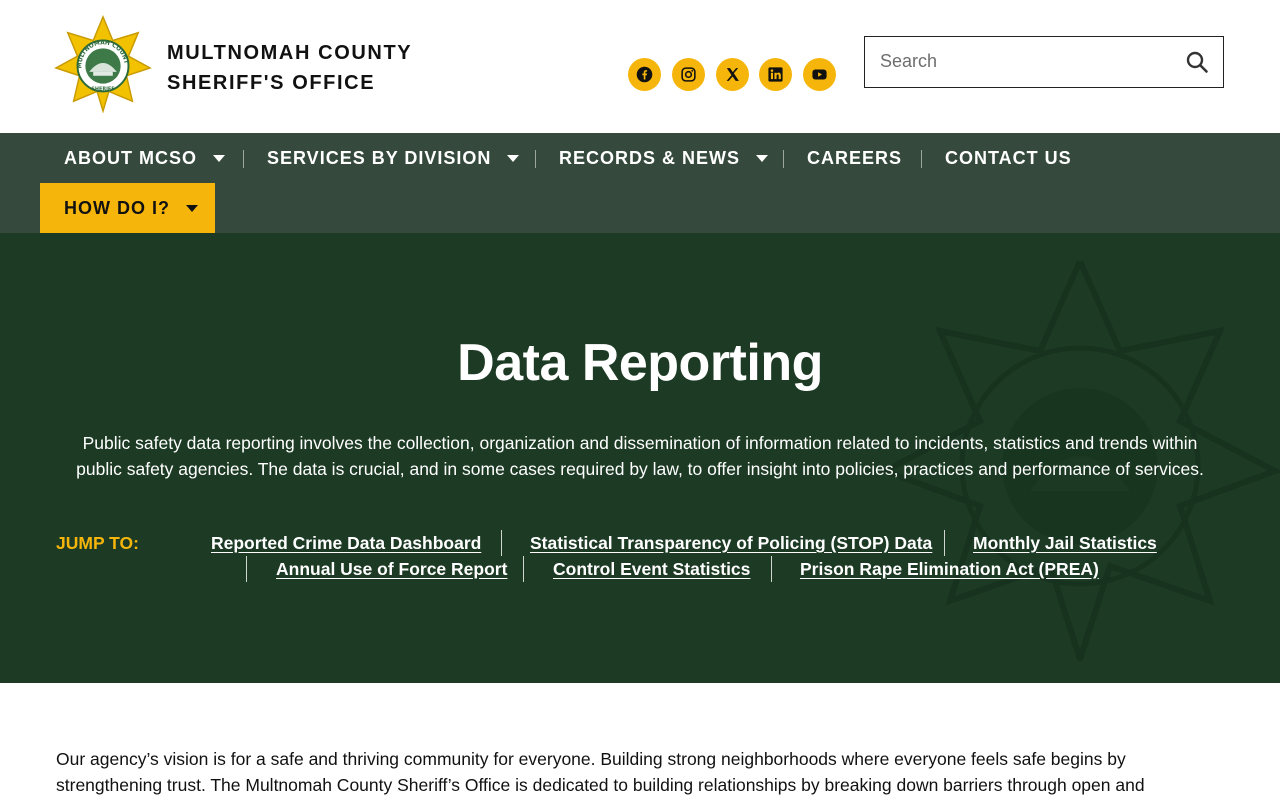 The width and height of the screenshot is (1280, 800). What do you see at coordinates (289, 68) in the screenshot?
I see `org-name: MULTNOMAH COUNTY SHERIFF'S OFFICE` at bounding box center [289, 68].